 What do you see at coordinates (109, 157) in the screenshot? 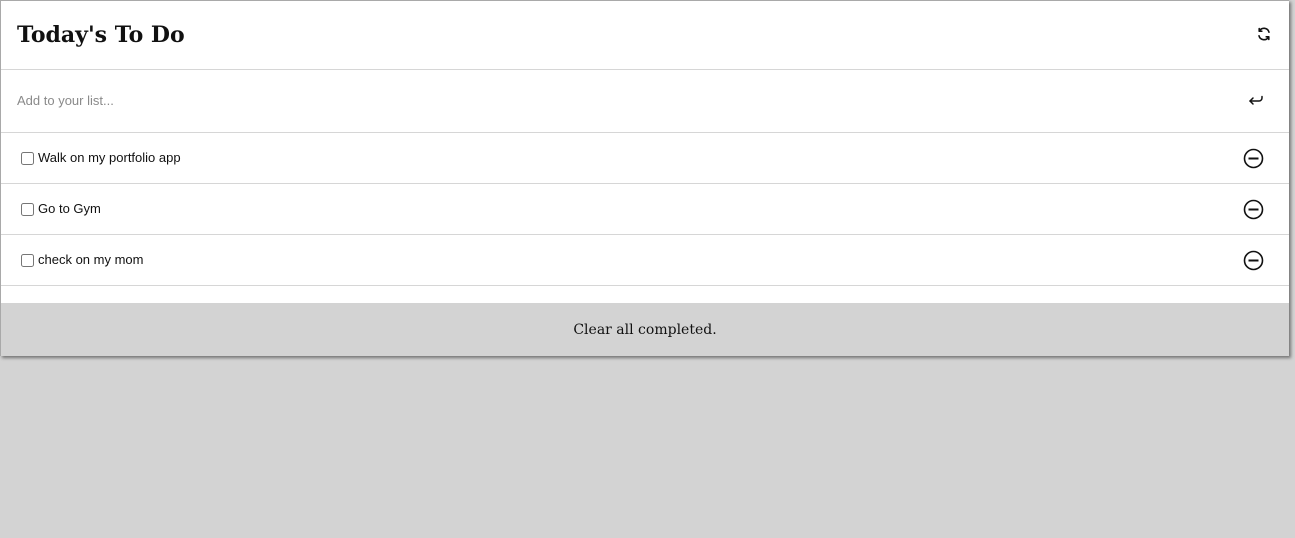
I see `todo-text: Walk on my portfolio app` at bounding box center [109, 157].